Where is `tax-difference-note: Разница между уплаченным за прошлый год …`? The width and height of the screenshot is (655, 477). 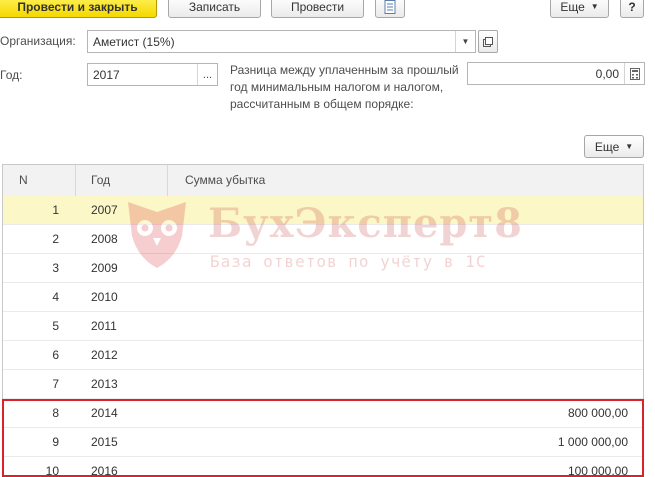 tax-difference-note: Разница между уплаченным за прошлый год … is located at coordinates (344, 87).